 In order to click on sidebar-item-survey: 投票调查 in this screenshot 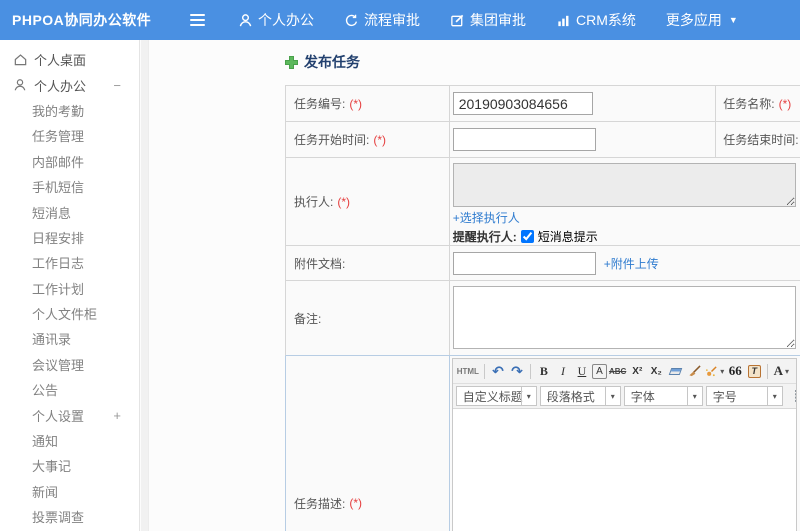, I will do `click(69, 516)`.